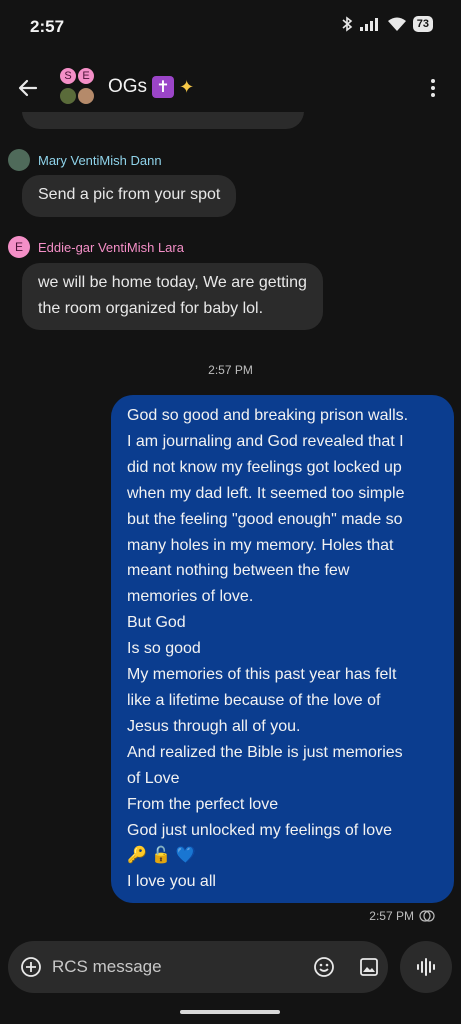 The height and width of the screenshot is (1024, 461). What do you see at coordinates (266, 493) in the screenshot?
I see `message-line: when my dad left. It seemed too simple` at bounding box center [266, 493].